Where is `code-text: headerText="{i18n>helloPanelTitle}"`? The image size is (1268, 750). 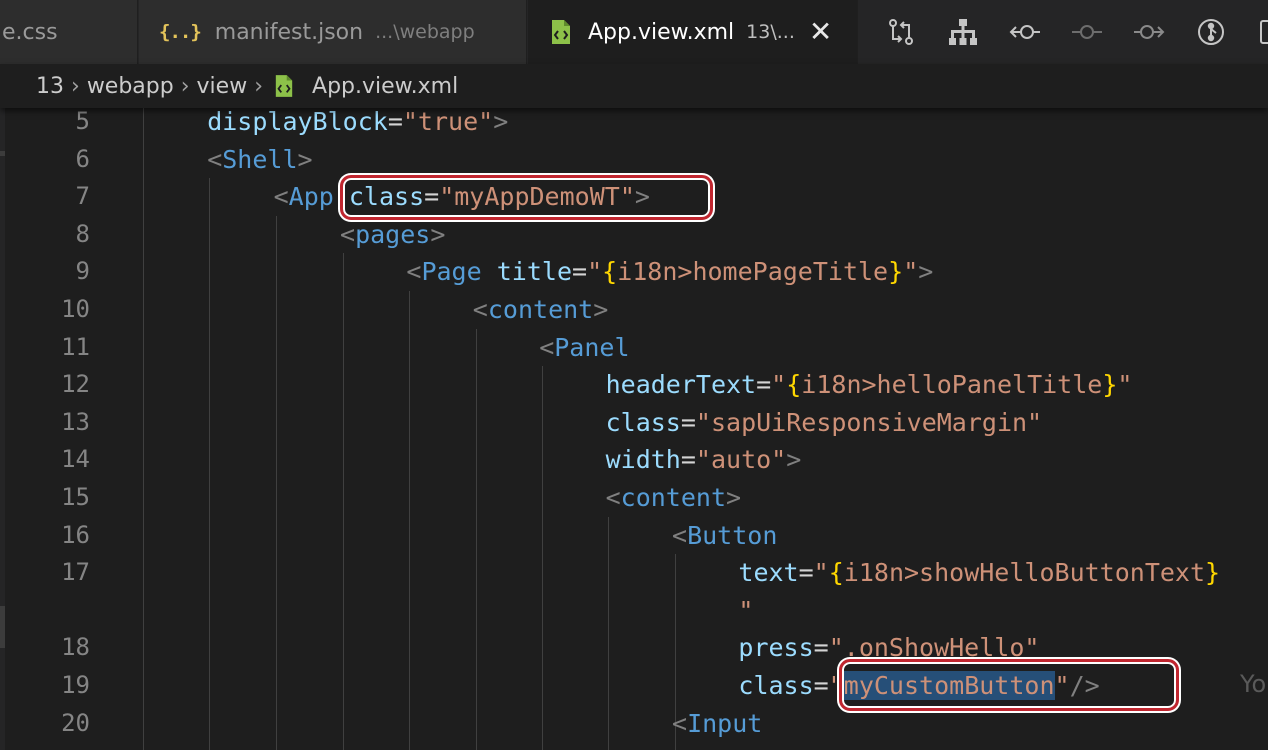 code-text: headerText="{i18n>helloPanelTitle}" is located at coordinates (869, 385).